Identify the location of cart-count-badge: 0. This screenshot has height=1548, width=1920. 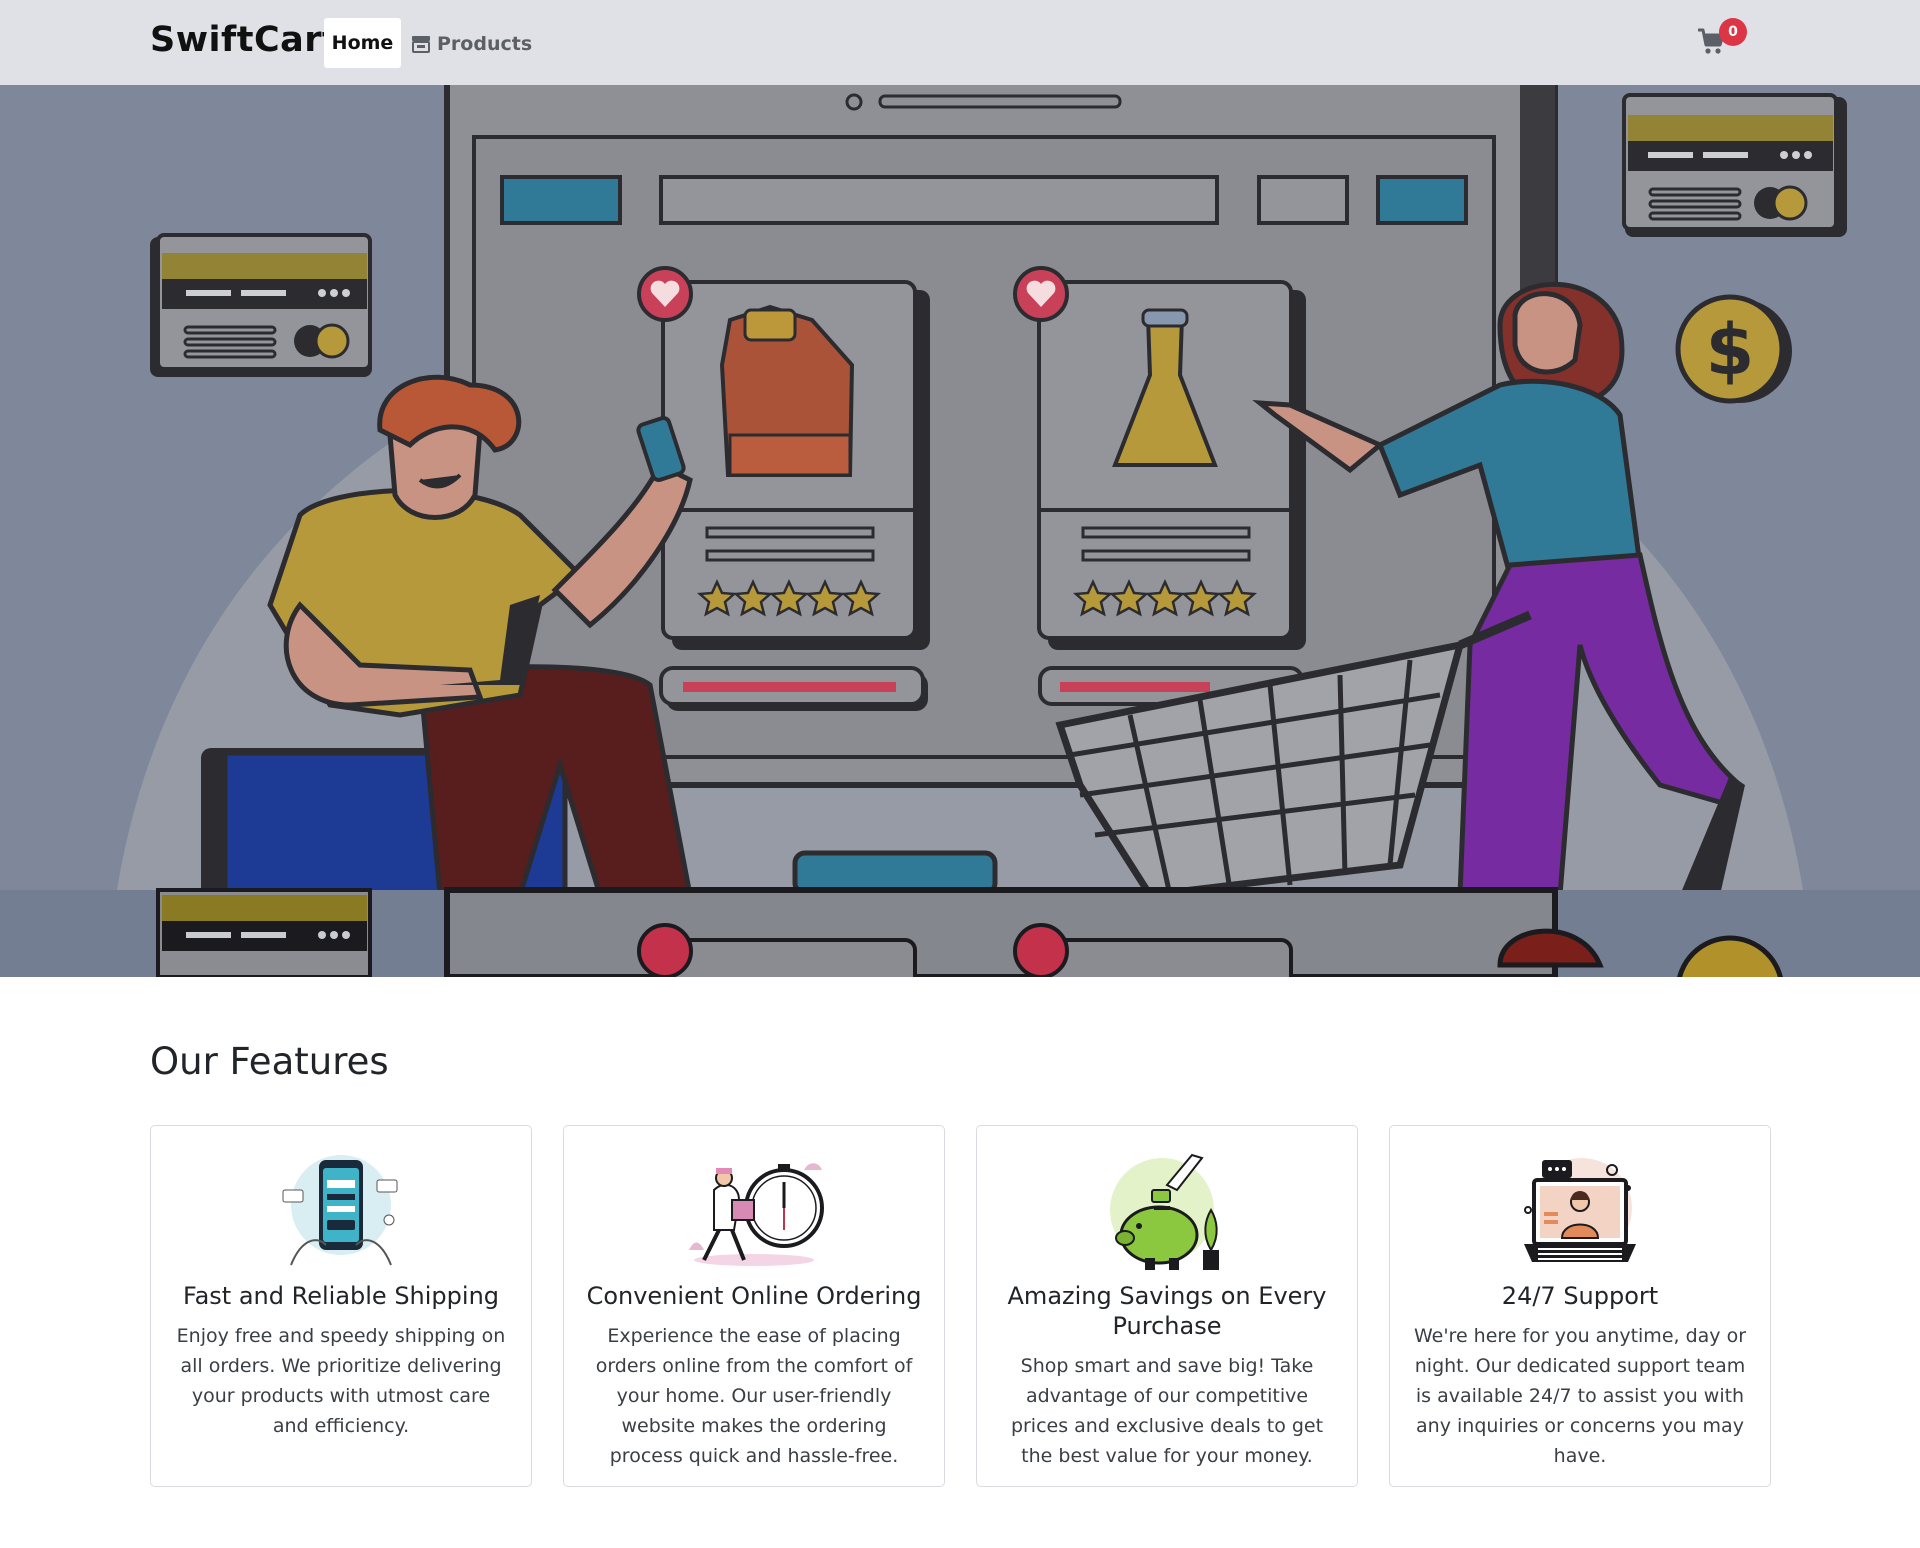
(1733, 32).